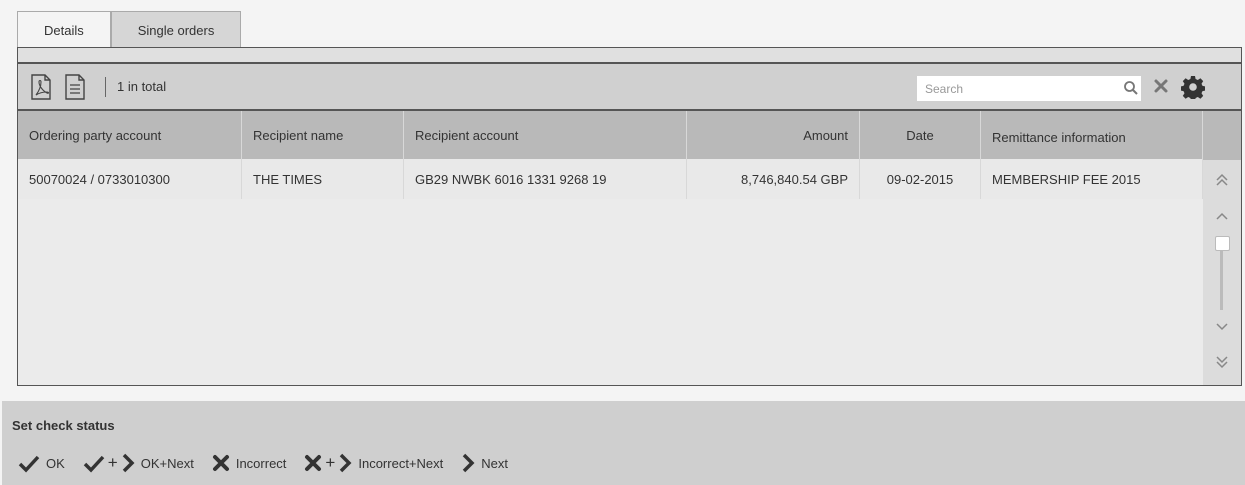  I want to click on incorrect-label: Incorrect, so click(261, 463).